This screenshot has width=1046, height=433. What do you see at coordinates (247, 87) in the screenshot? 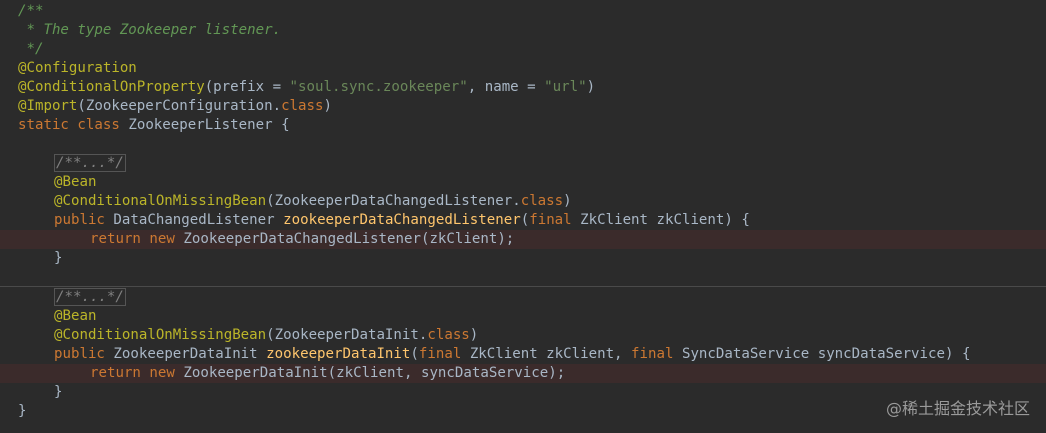
I see `annotation-args-open: (prefix =` at bounding box center [247, 87].